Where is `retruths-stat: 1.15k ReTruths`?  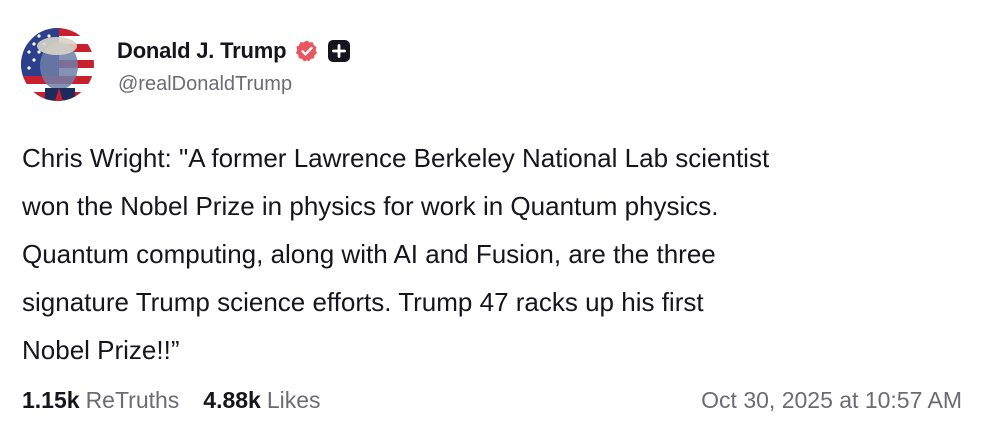 retruths-stat: 1.15k ReTruths is located at coordinates (100, 400).